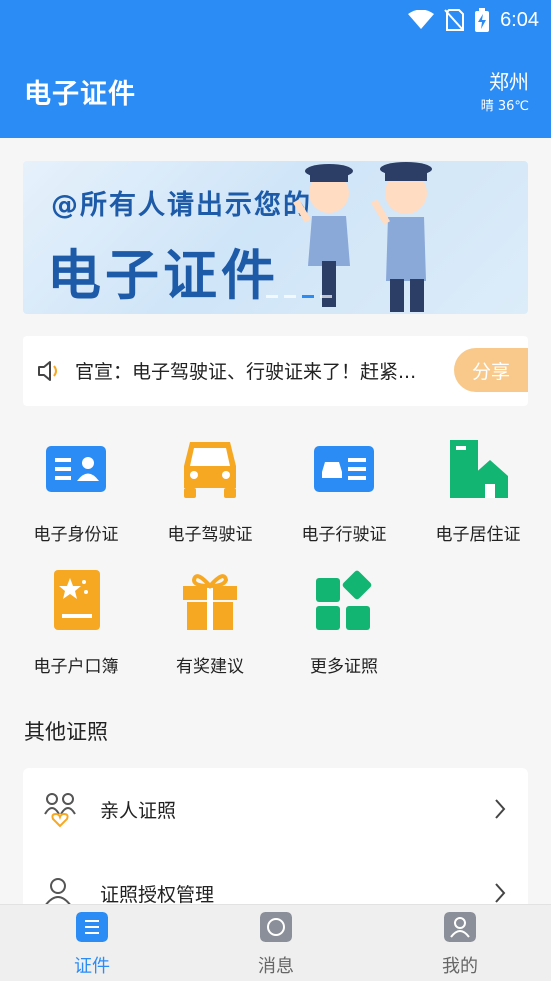 The image size is (551, 981). Describe the element at coordinates (157, 894) in the screenshot. I see `list-item-label: 证照授权管理` at that location.